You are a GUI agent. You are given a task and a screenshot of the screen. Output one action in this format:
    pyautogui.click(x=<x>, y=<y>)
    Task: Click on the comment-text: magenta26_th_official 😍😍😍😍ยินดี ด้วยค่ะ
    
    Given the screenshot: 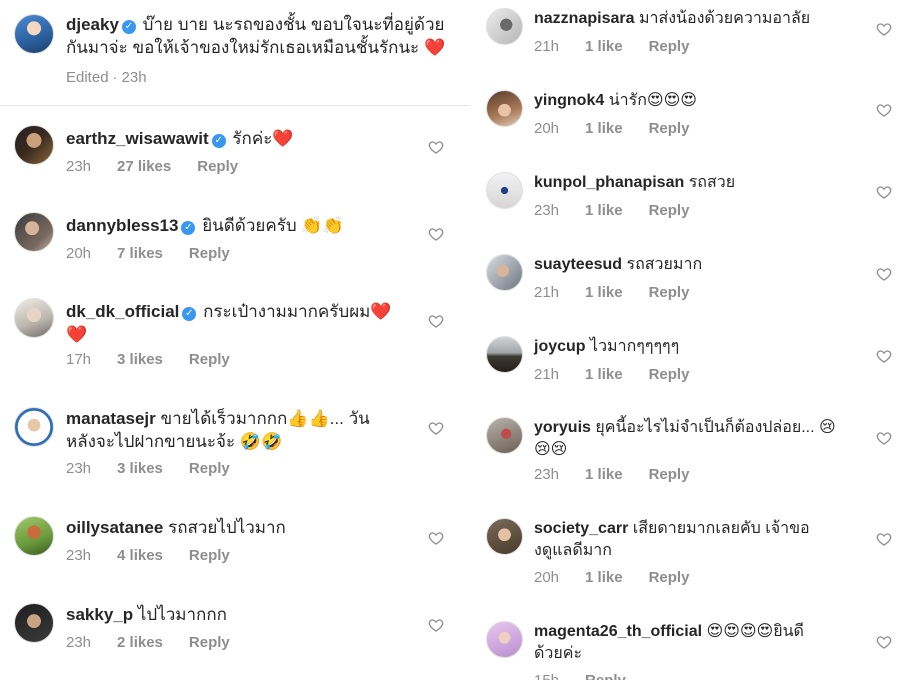 What is the action you would take?
    pyautogui.click(x=669, y=643)
    